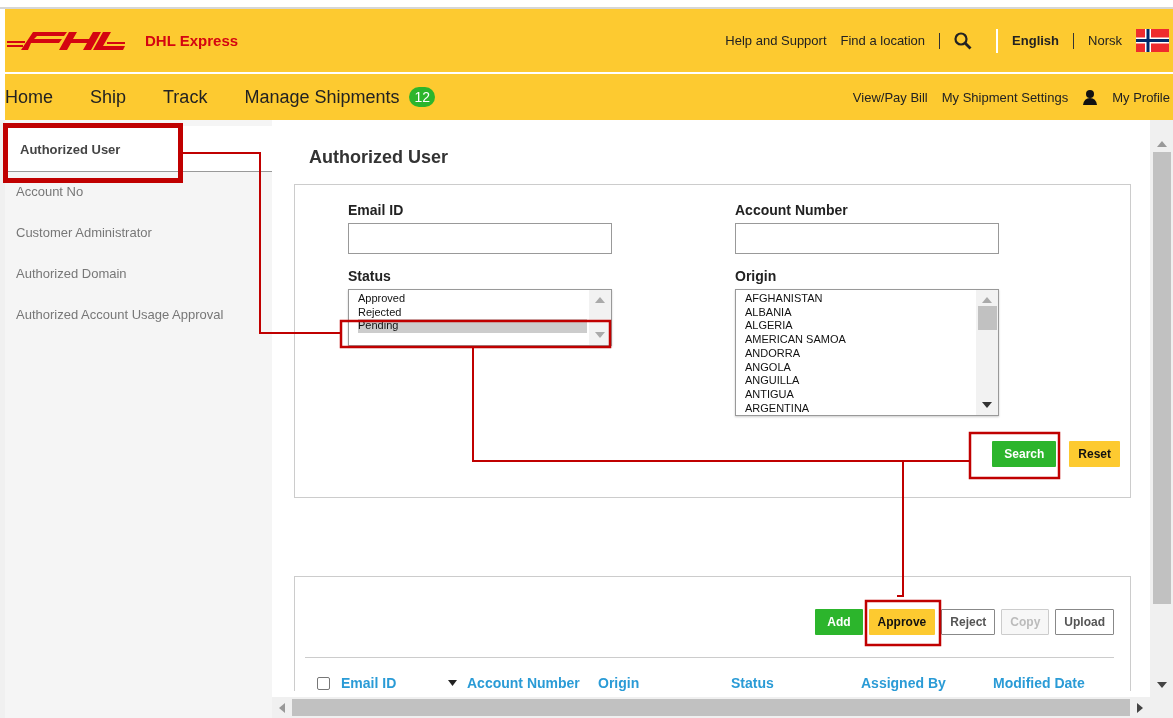 The height and width of the screenshot is (718, 1173). Describe the element at coordinates (1005, 97) in the screenshot. I see `nav-link: My Shipment Settings` at that location.